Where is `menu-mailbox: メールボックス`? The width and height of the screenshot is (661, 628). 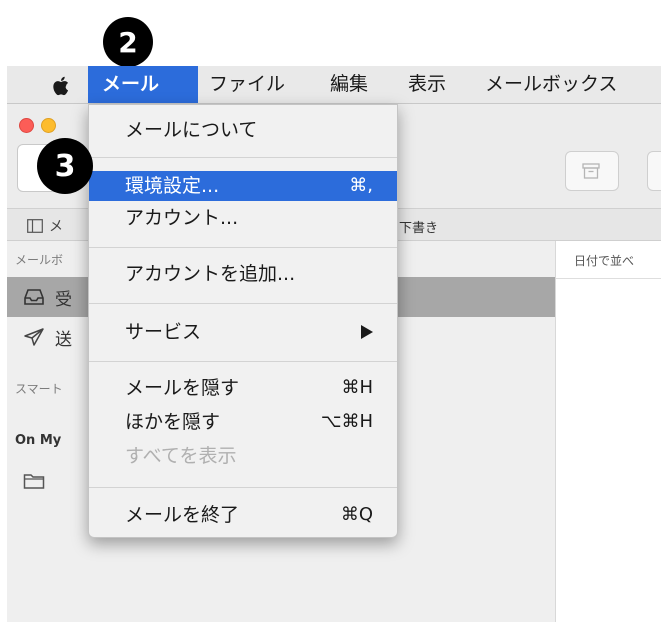
menu-mailbox: メールボックス is located at coordinates (551, 84).